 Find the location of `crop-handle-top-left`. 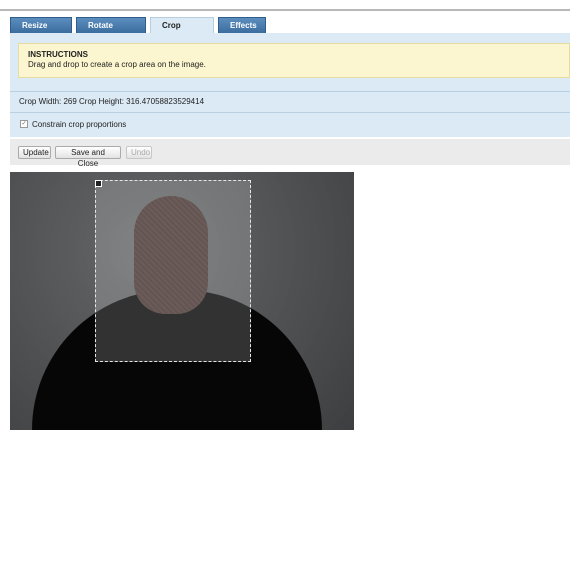

crop-handle-top-left is located at coordinates (98, 183).